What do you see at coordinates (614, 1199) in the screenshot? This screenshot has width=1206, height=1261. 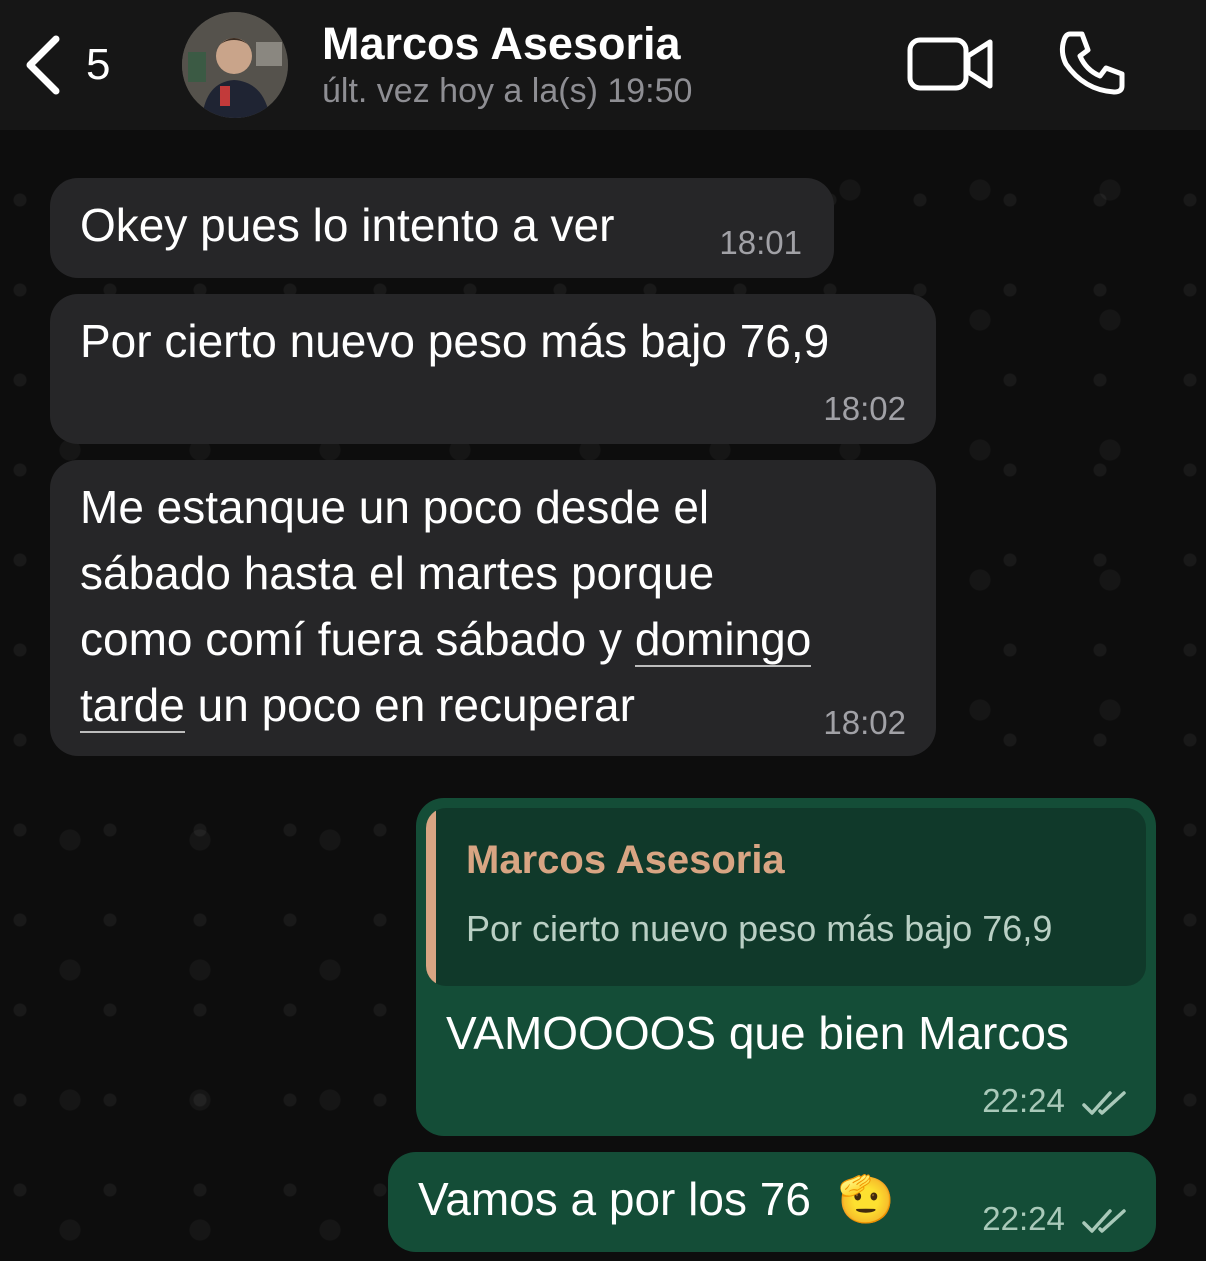 I see `message-text-label: Vamos a por los 76` at bounding box center [614, 1199].